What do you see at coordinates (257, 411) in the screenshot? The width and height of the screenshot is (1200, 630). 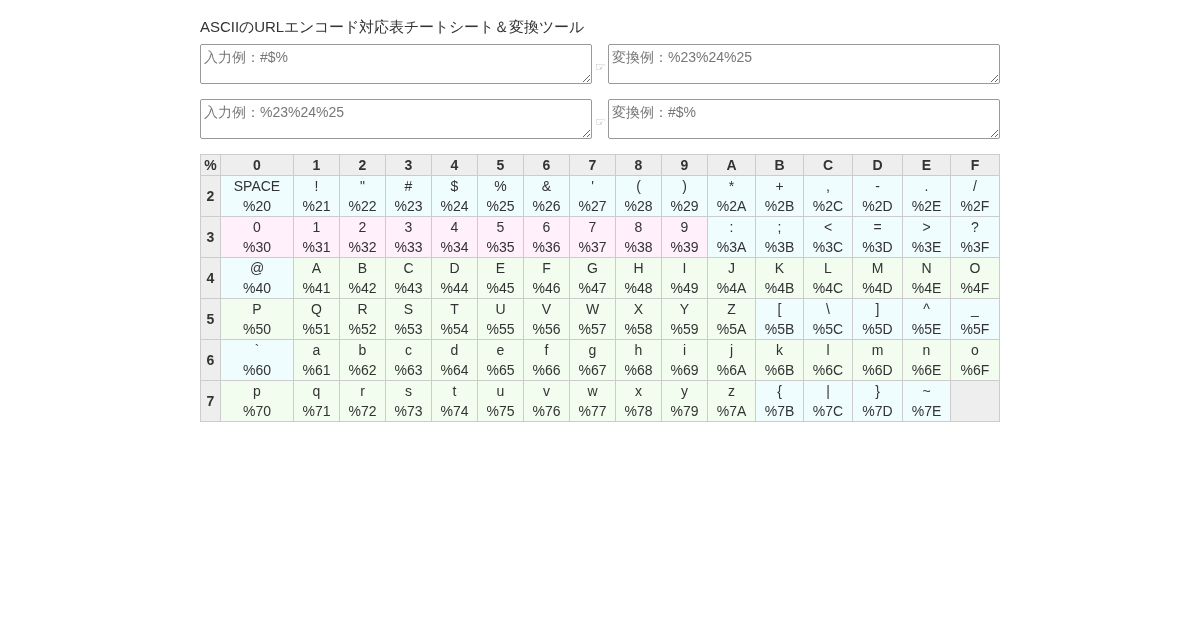 I see `code-text: %70` at bounding box center [257, 411].